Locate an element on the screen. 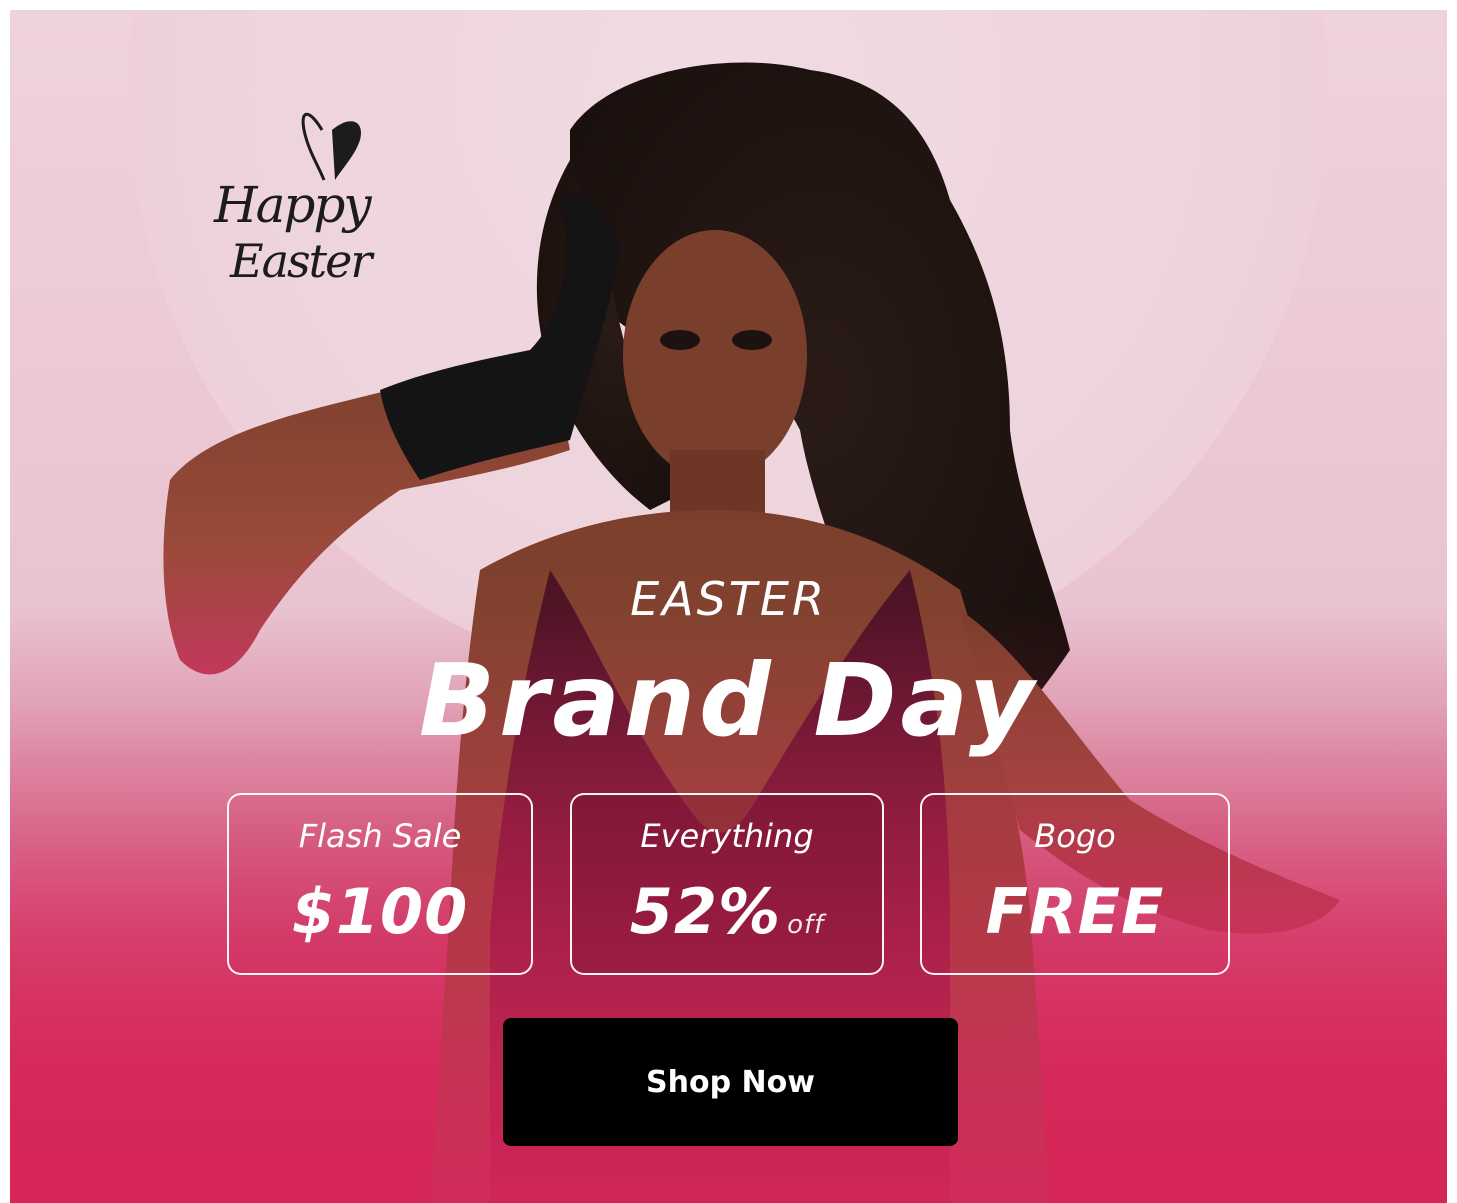 The height and width of the screenshot is (1203, 1457). banner-headline: Brand Day is located at coordinates (728, 700).